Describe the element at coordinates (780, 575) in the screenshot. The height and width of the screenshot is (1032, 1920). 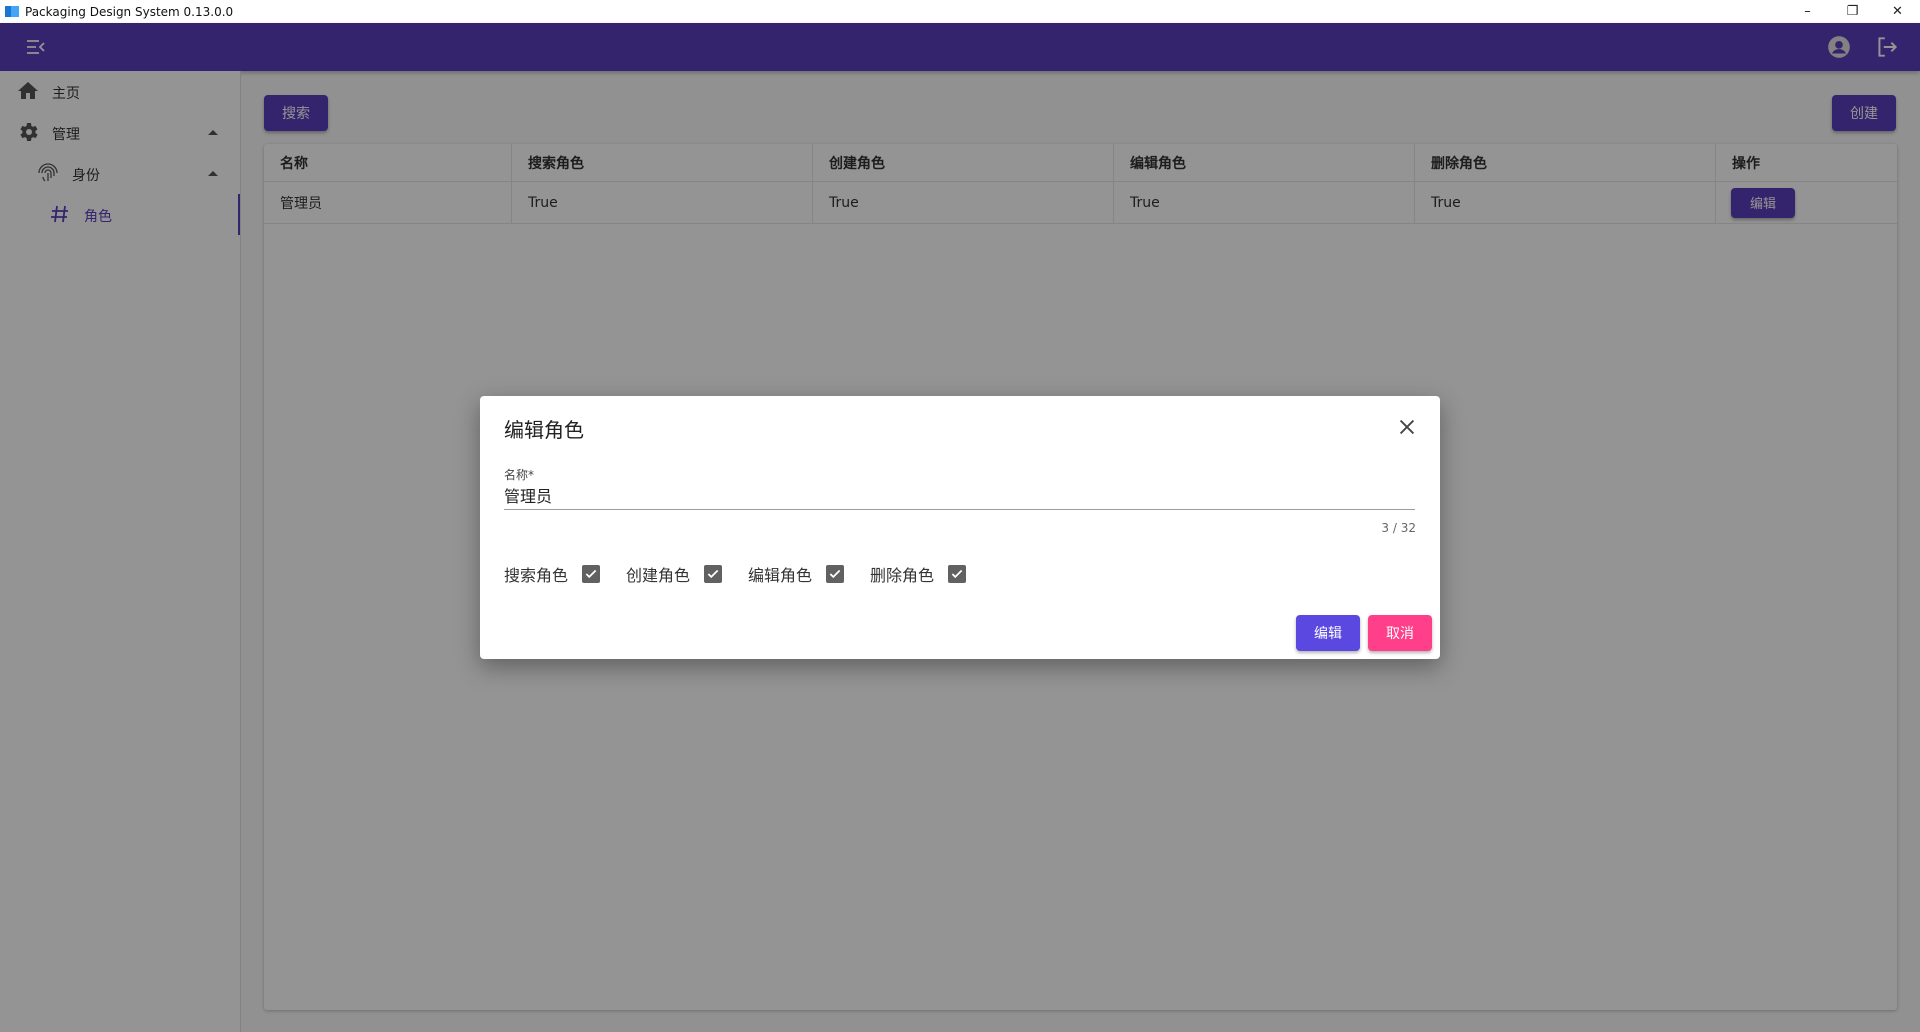
I see `check-label: 编辑角色` at that location.